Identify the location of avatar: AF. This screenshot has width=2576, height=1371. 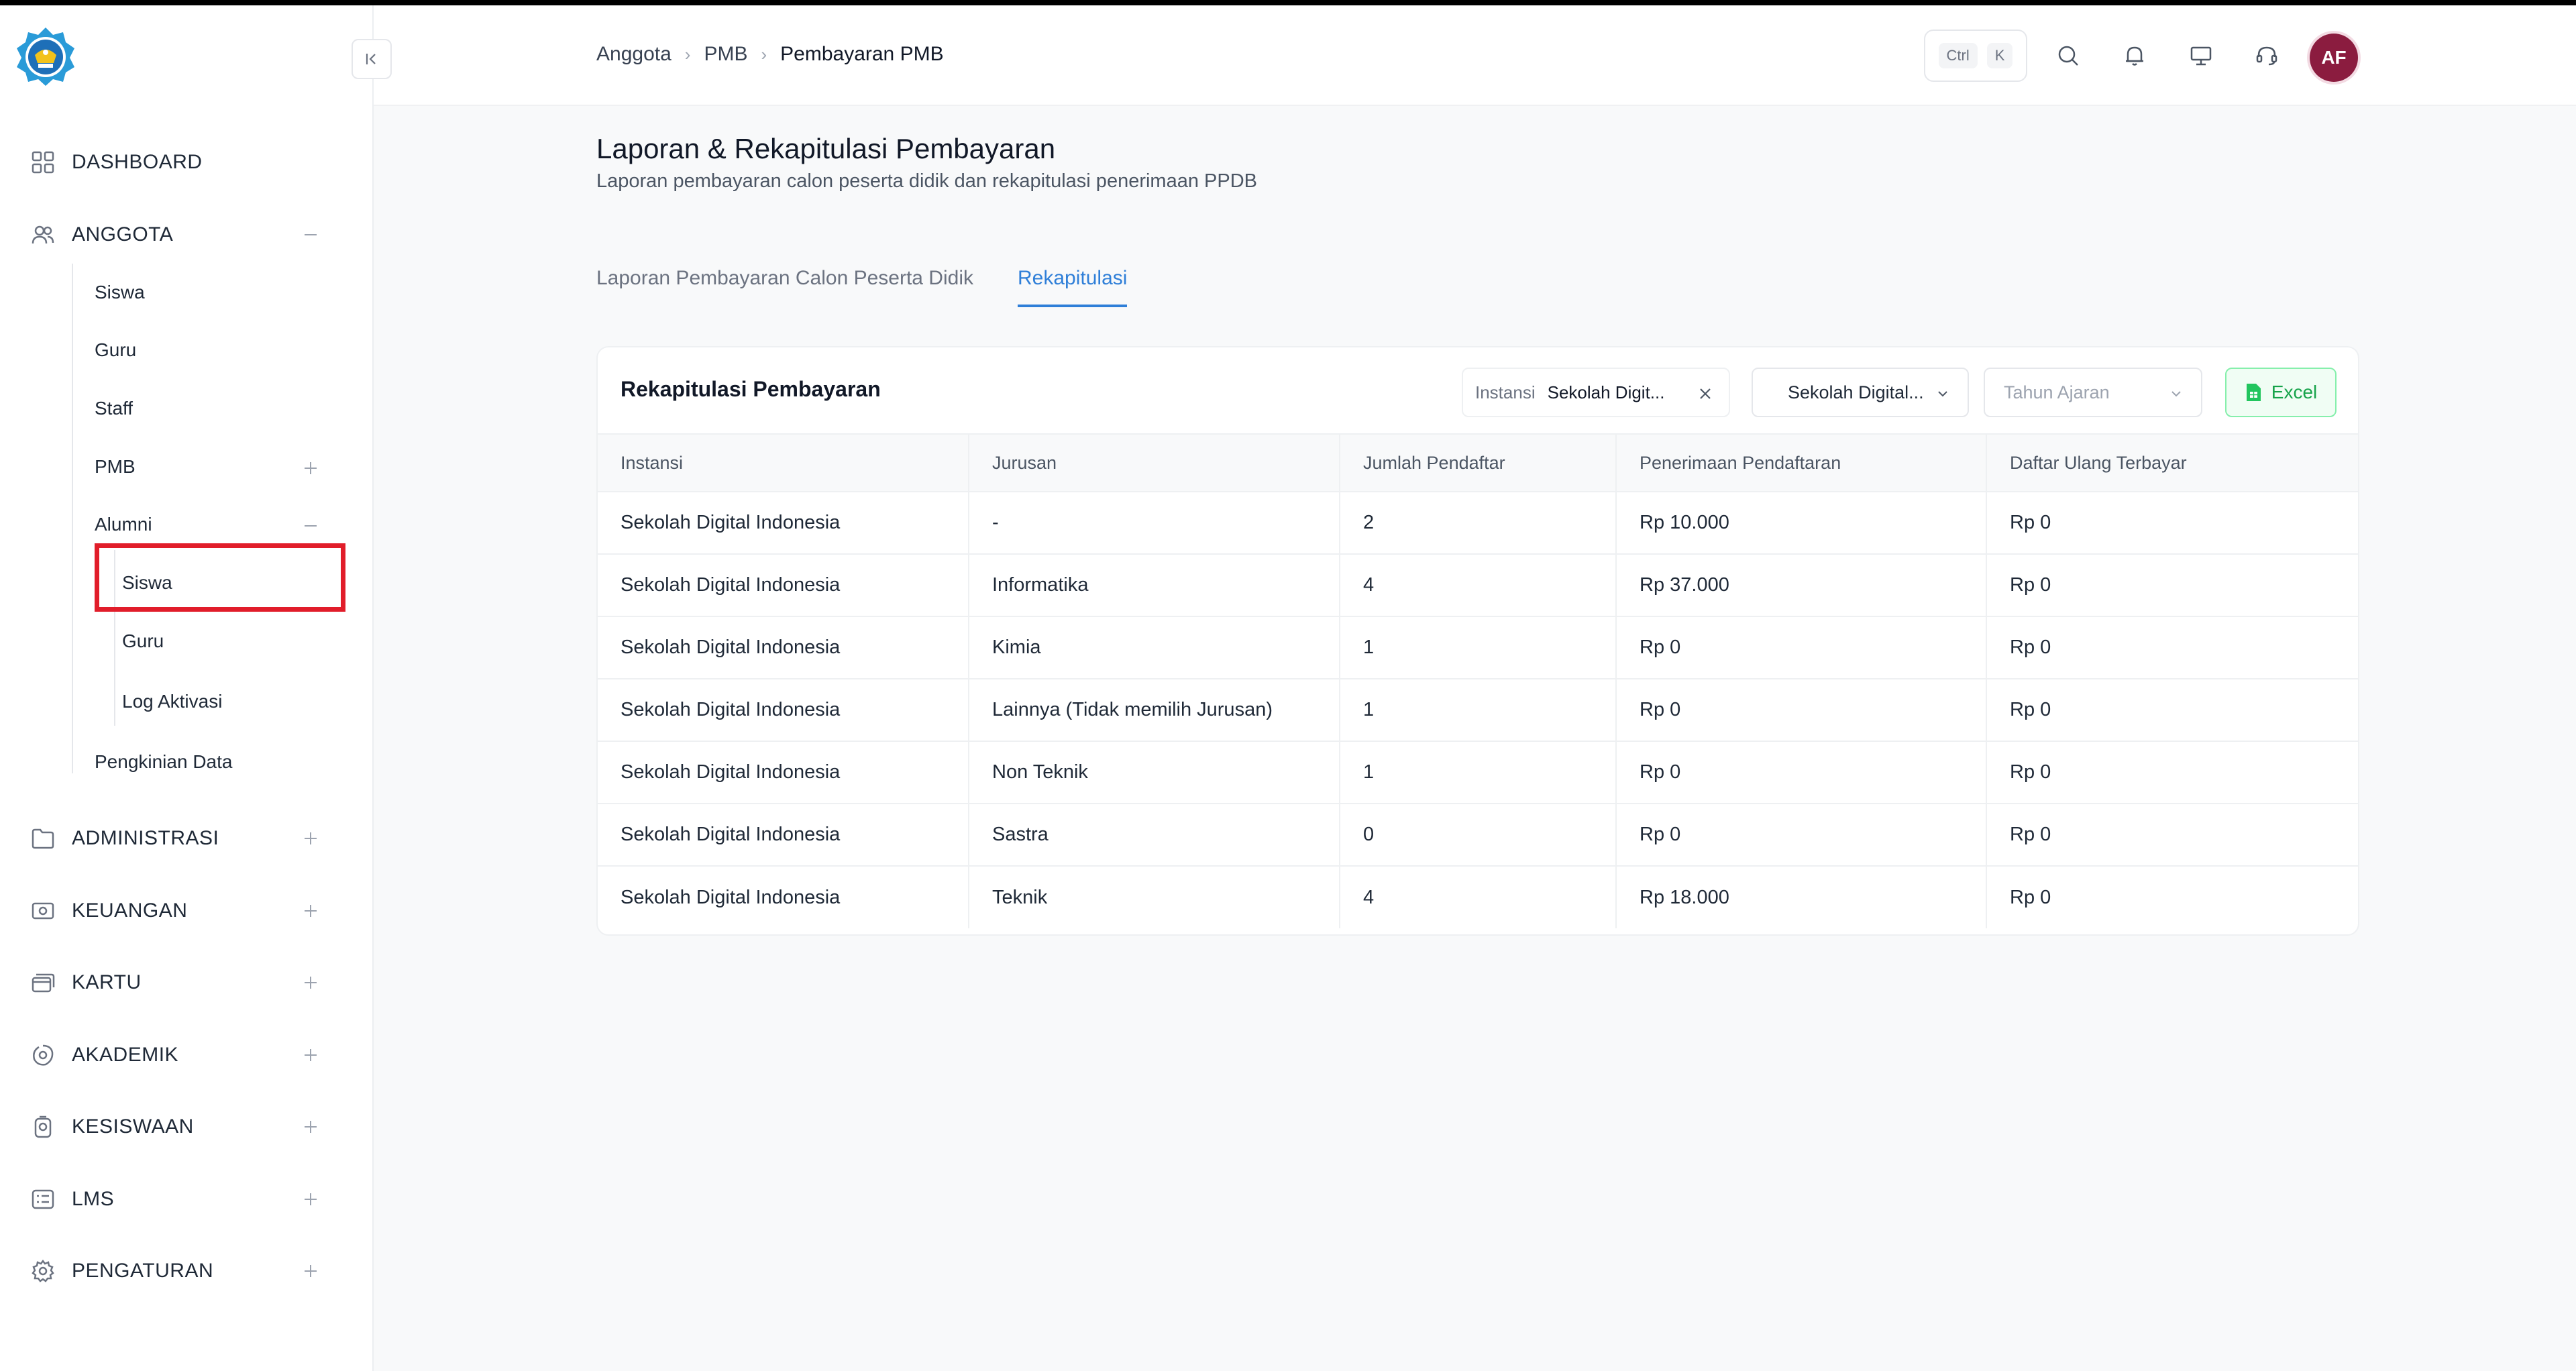
(2334, 58).